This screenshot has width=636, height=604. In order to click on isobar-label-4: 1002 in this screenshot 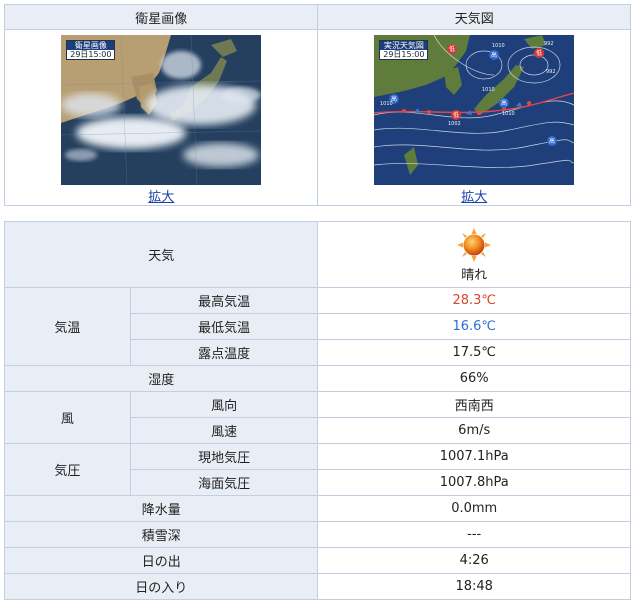, I will do `click(454, 124)`.